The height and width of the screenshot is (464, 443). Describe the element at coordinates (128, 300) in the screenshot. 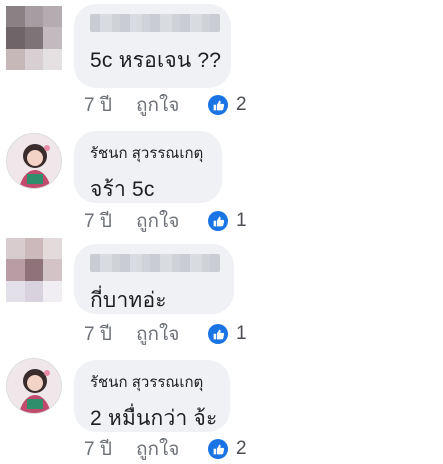

I see `comment-text: กี่บาทอ่ะ` at that location.